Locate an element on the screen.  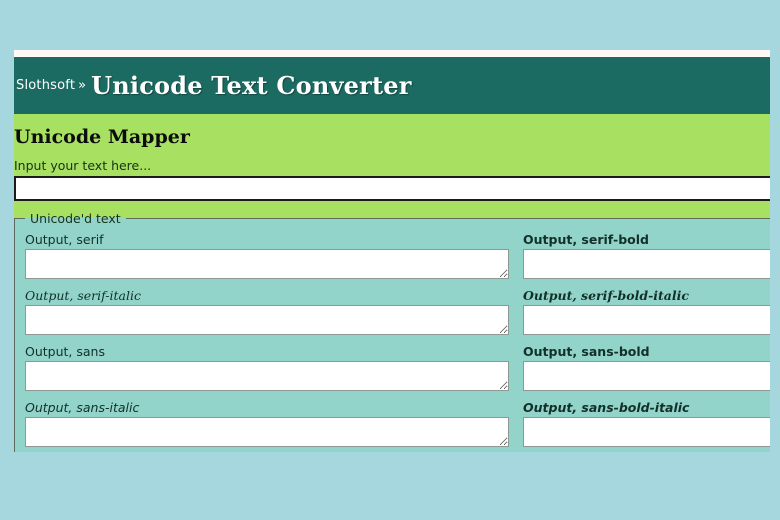
top-band: Slothsoft » Unicode Text Converter is located at coordinates (392, 85).